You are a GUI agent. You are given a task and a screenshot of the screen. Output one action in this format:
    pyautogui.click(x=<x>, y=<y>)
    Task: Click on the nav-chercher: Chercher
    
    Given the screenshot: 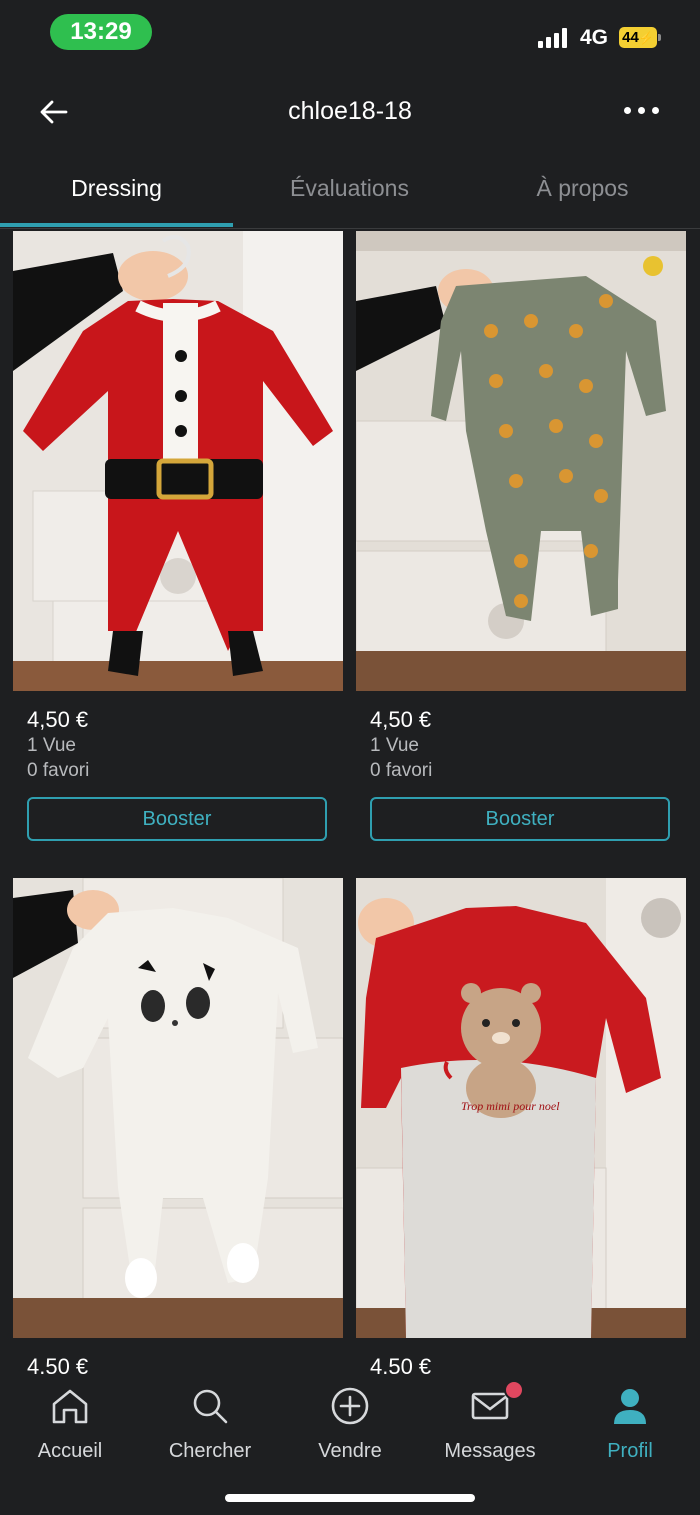 What is the action you would take?
    pyautogui.click(x=210, y=1426)
    